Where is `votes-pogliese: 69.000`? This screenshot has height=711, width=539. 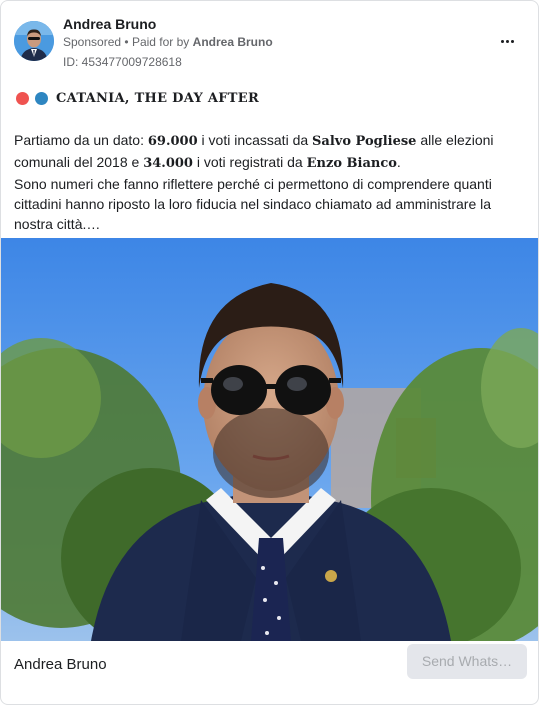 votes-pogliese: 69.000 is located at coordinates (172, 141).